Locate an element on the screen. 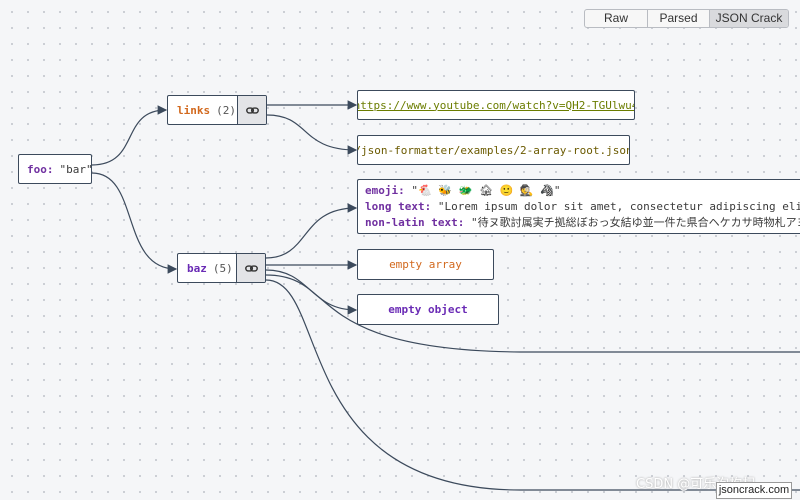 The image size is (800, 500). jsoncrack-brand-link: jsoncrack.com is located at coordinates (754, 490).